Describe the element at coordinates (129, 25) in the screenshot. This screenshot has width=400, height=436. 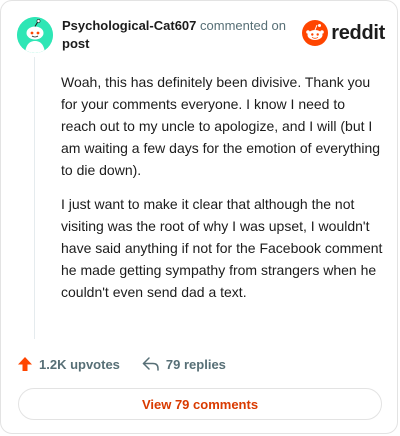
I see `username-link: Psychological-Cat607` at that location.